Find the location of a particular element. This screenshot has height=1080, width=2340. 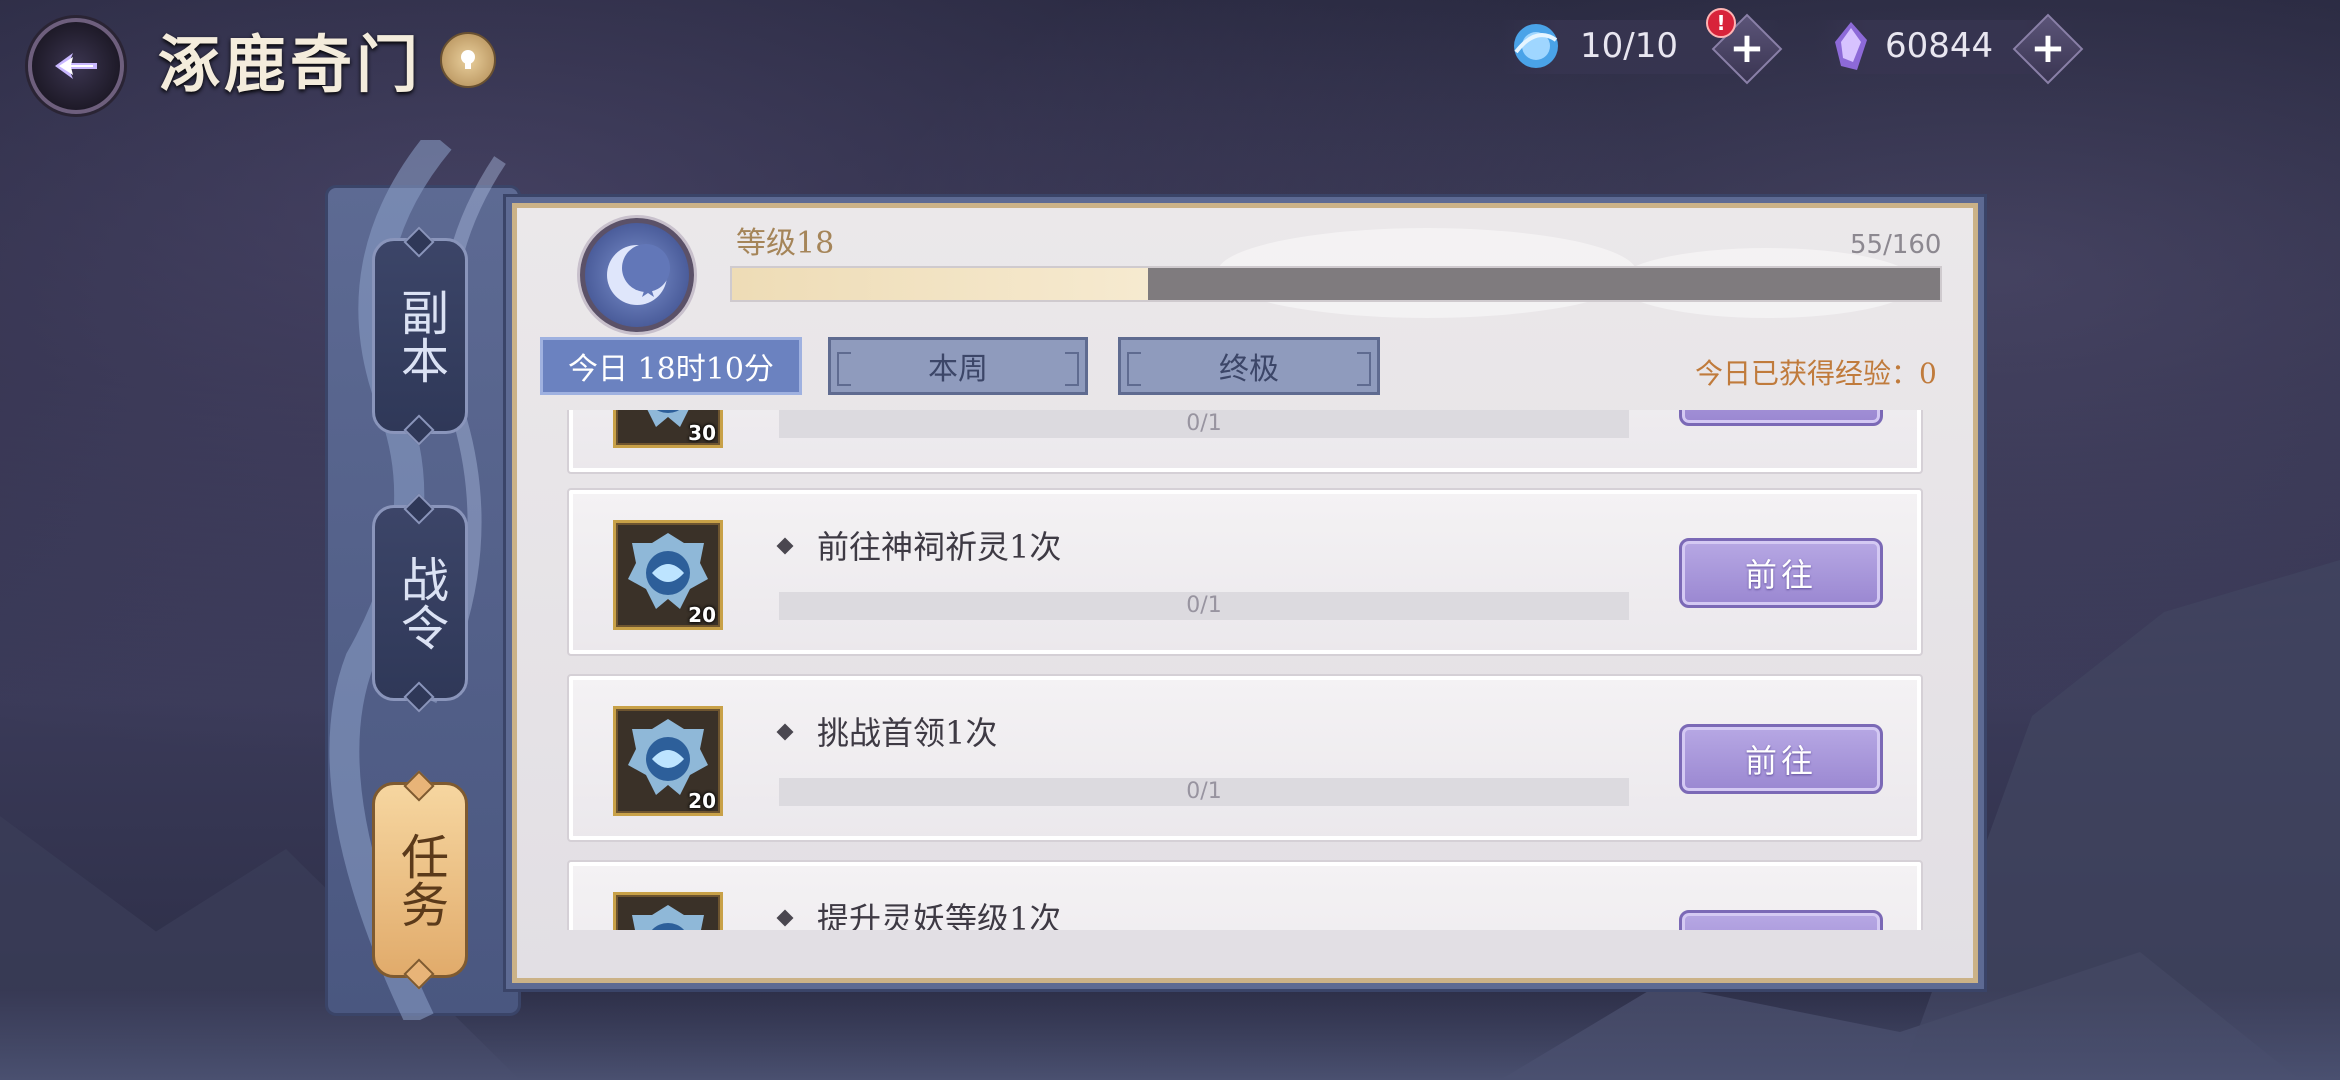

gem-resource: 60844 + is located at coordinates (1949, 49).